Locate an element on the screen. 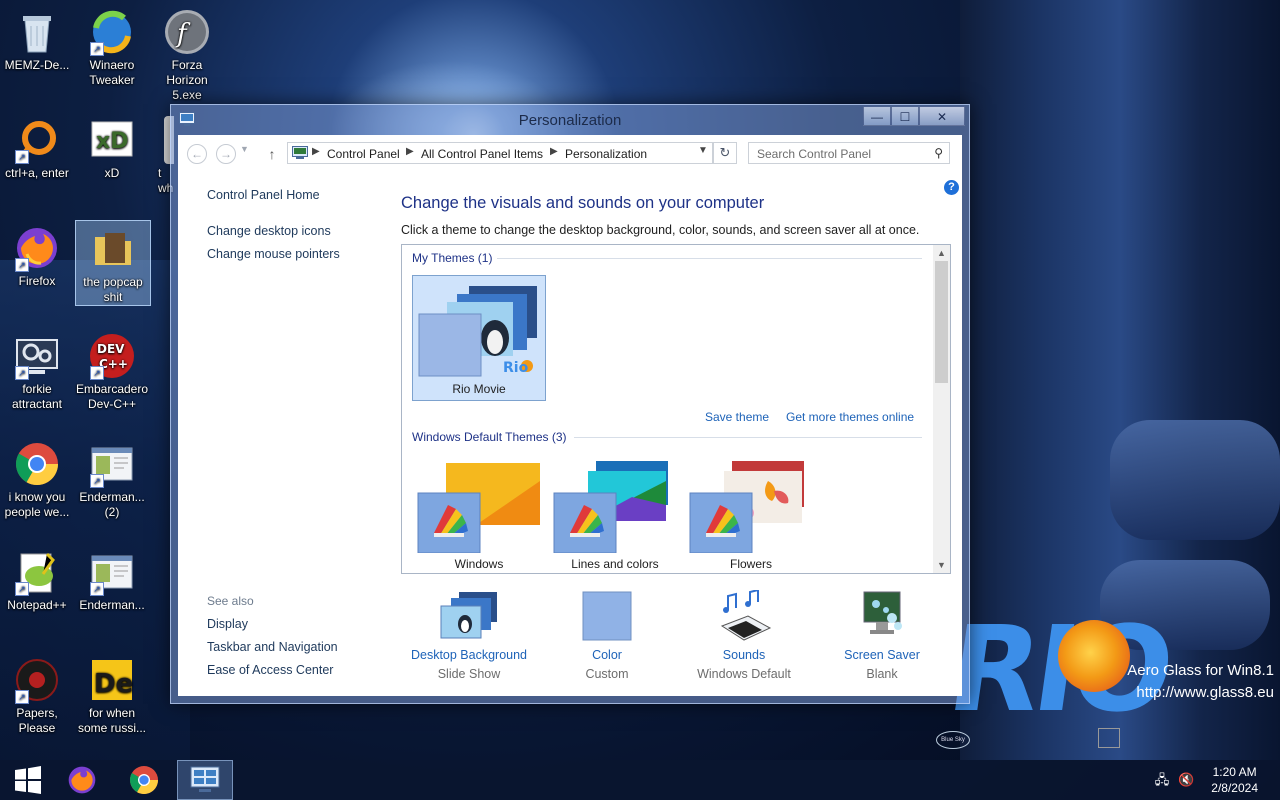 This screenshot has height=800, width=1280. close-button: ✕ is located at coordinates (942, 116).